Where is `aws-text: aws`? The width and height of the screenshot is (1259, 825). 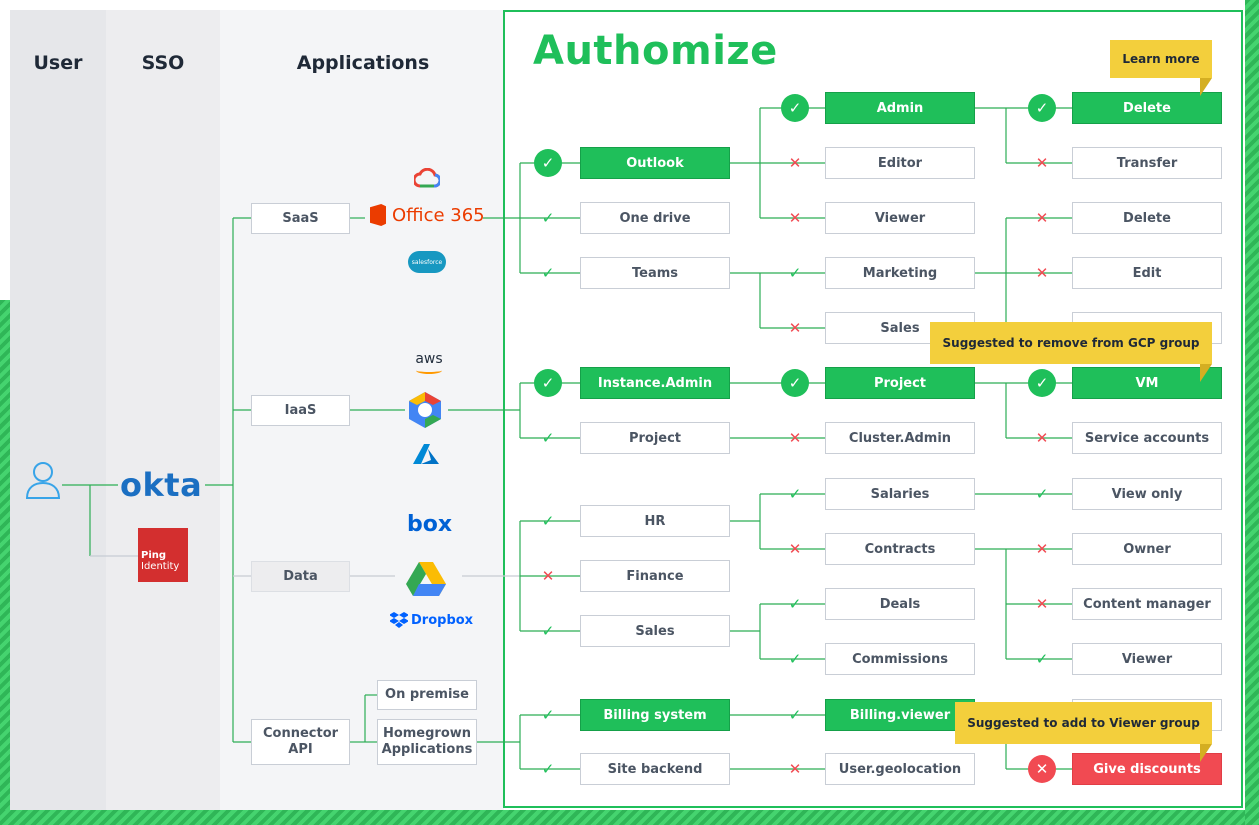
aws-text: aws is located at coordinates (429, 359).